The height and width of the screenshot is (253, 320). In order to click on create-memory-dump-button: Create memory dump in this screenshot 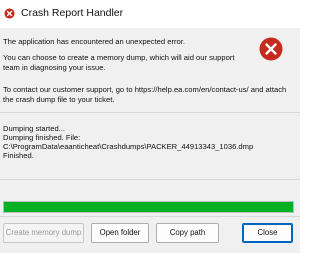, I will do `click(43, 233)`.